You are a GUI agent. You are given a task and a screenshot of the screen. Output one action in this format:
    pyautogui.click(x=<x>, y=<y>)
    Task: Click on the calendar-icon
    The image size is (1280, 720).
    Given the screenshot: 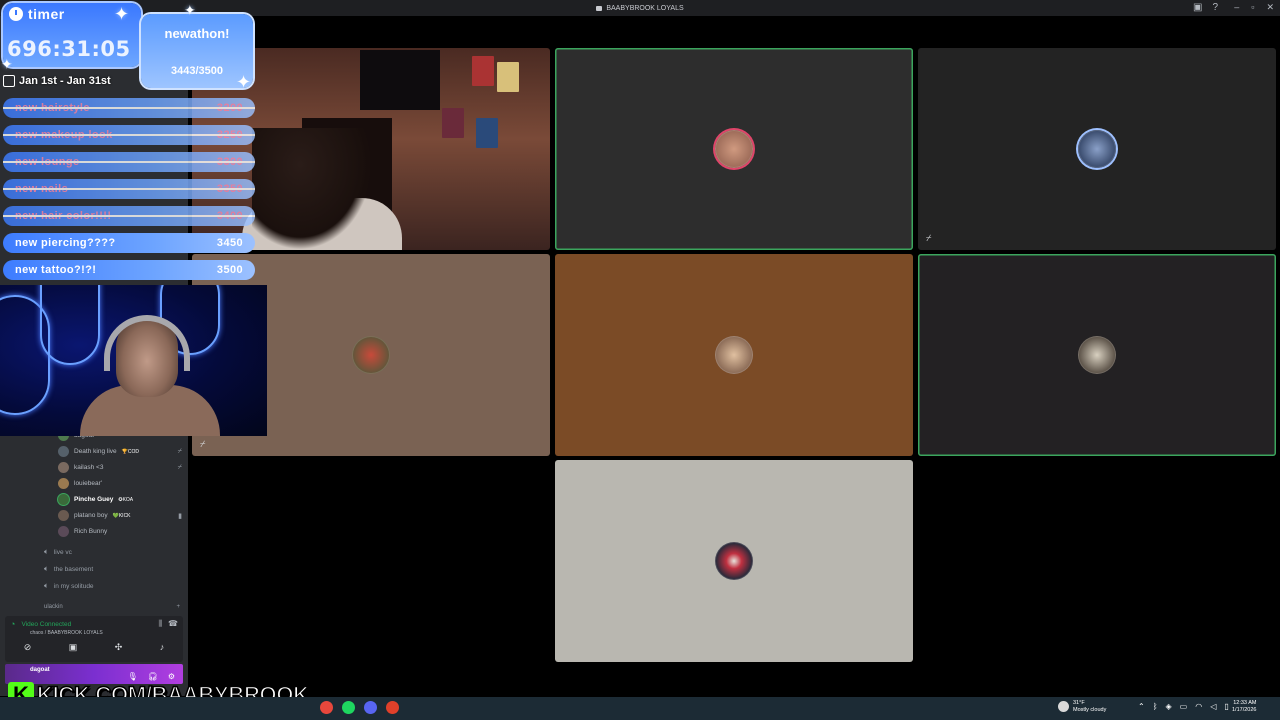 What is the action you would take?
    pyautogui.click(x=9, y=81)
    